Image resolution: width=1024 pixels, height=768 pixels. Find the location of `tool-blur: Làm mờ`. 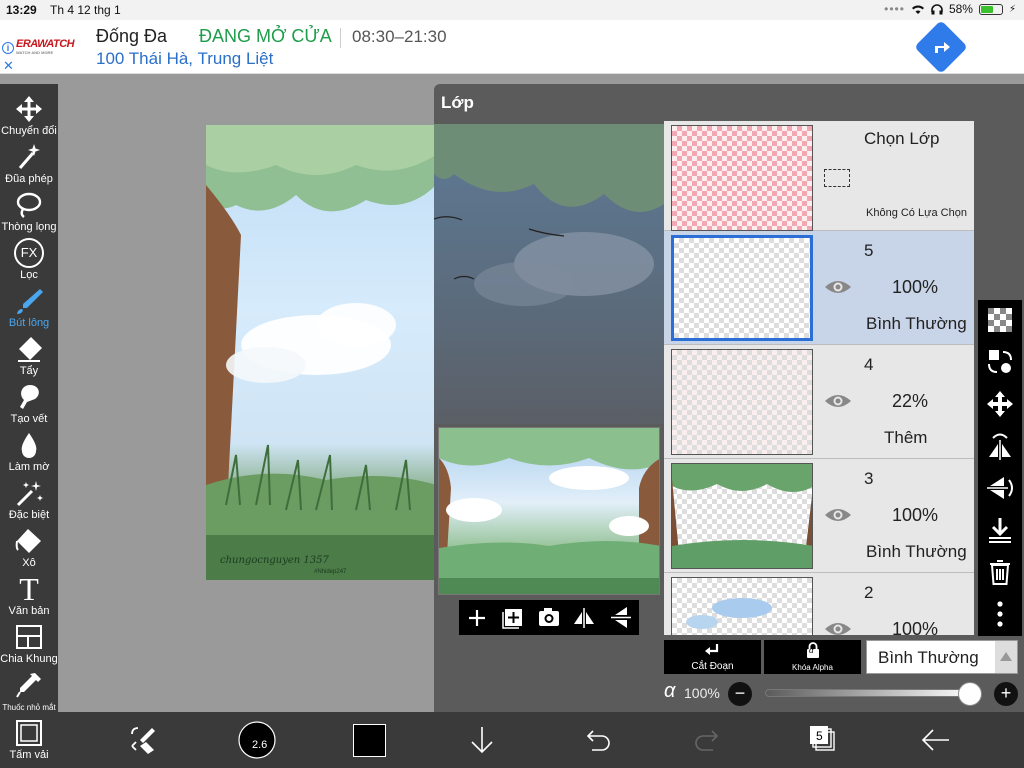

tool-blur: Làm mờ is located at coordinates (29, 452).